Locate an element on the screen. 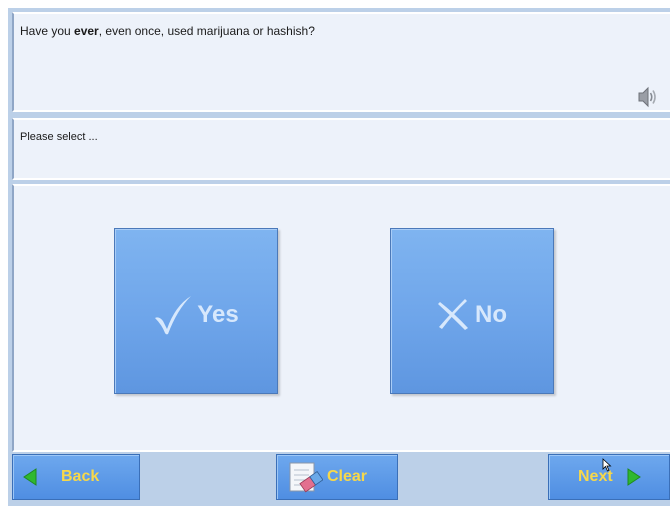  yes-button-content: Yes is located at coordinates (196, 315).